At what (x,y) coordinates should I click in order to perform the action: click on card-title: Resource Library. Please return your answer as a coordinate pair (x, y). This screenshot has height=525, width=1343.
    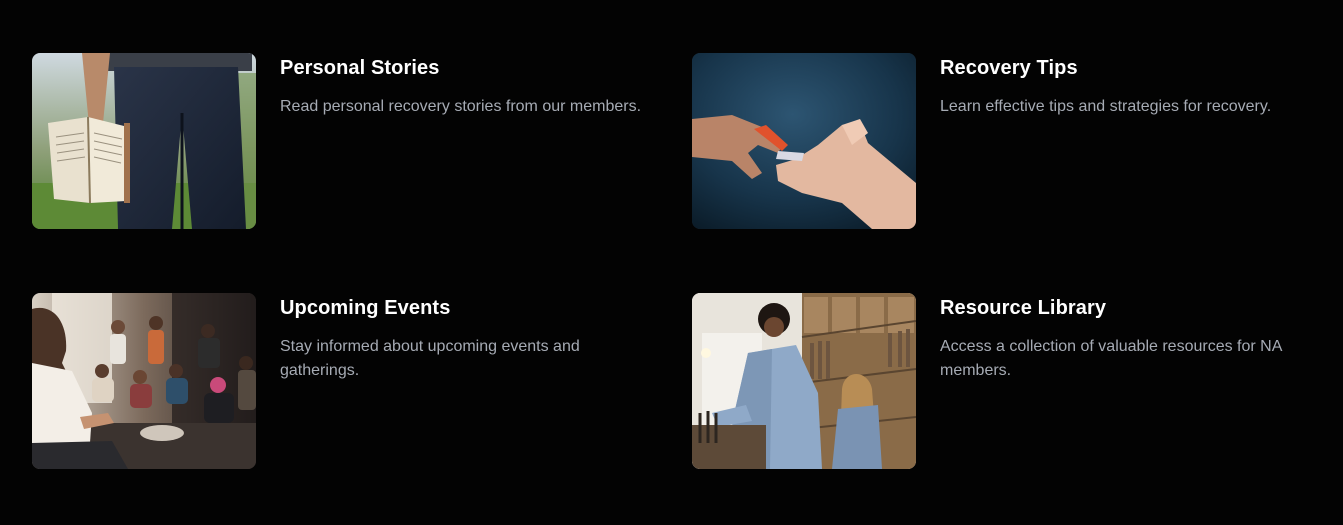
    Looking at the image, I should click on (1130, 308).